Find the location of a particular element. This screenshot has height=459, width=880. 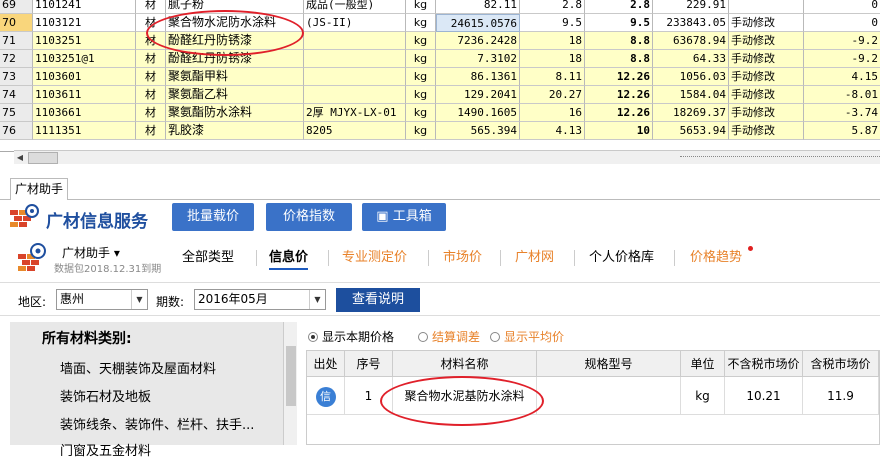

nav-all-types: 全部类型 is located at coordinates (208, 258).